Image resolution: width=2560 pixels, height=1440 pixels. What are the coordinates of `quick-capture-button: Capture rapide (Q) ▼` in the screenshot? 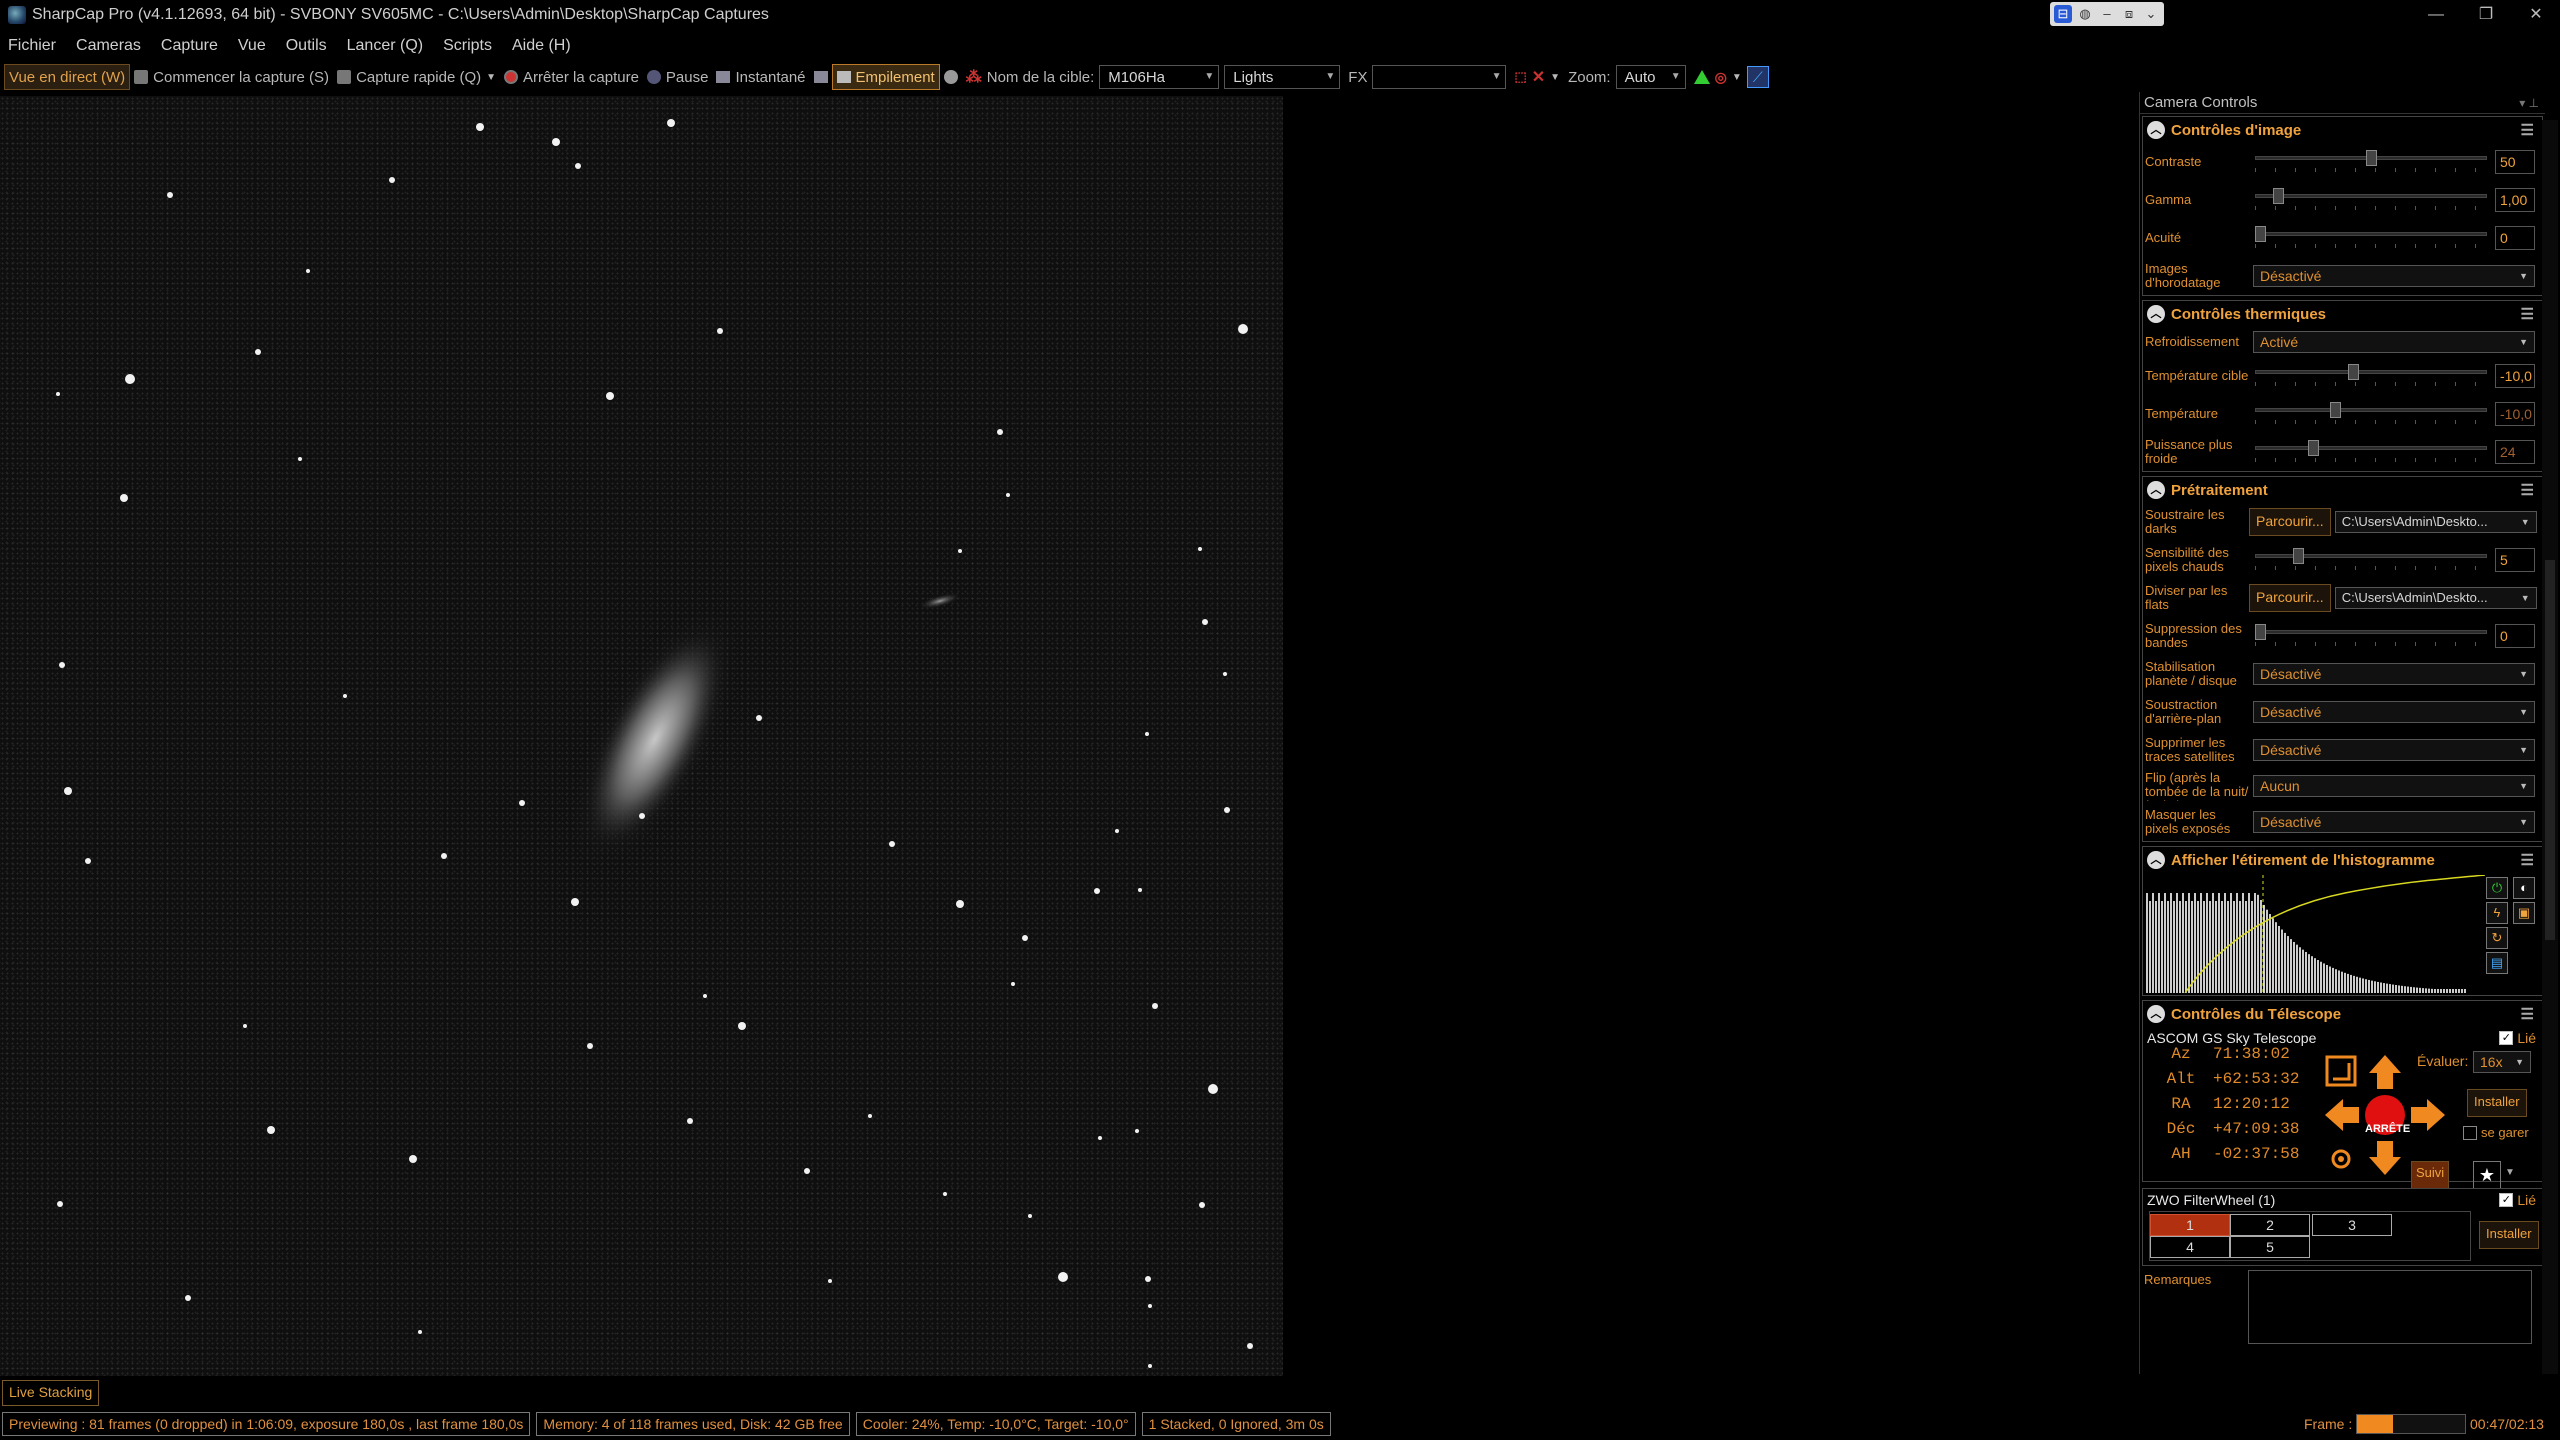 It's located at (416, 77).